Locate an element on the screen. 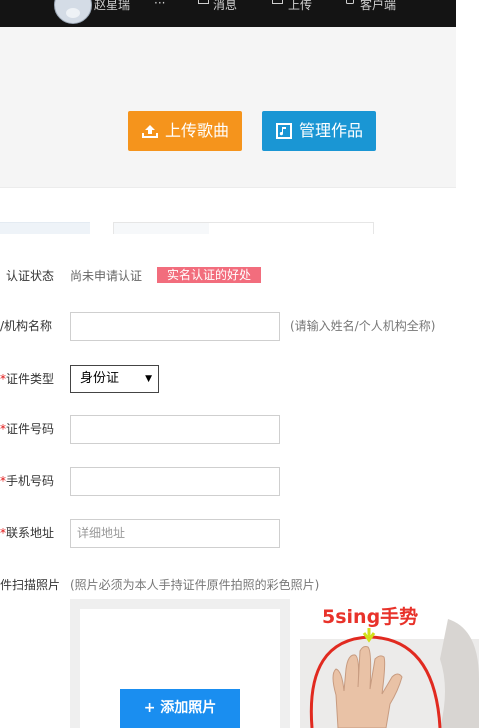  tab-left is located at coordinates (45, 228).